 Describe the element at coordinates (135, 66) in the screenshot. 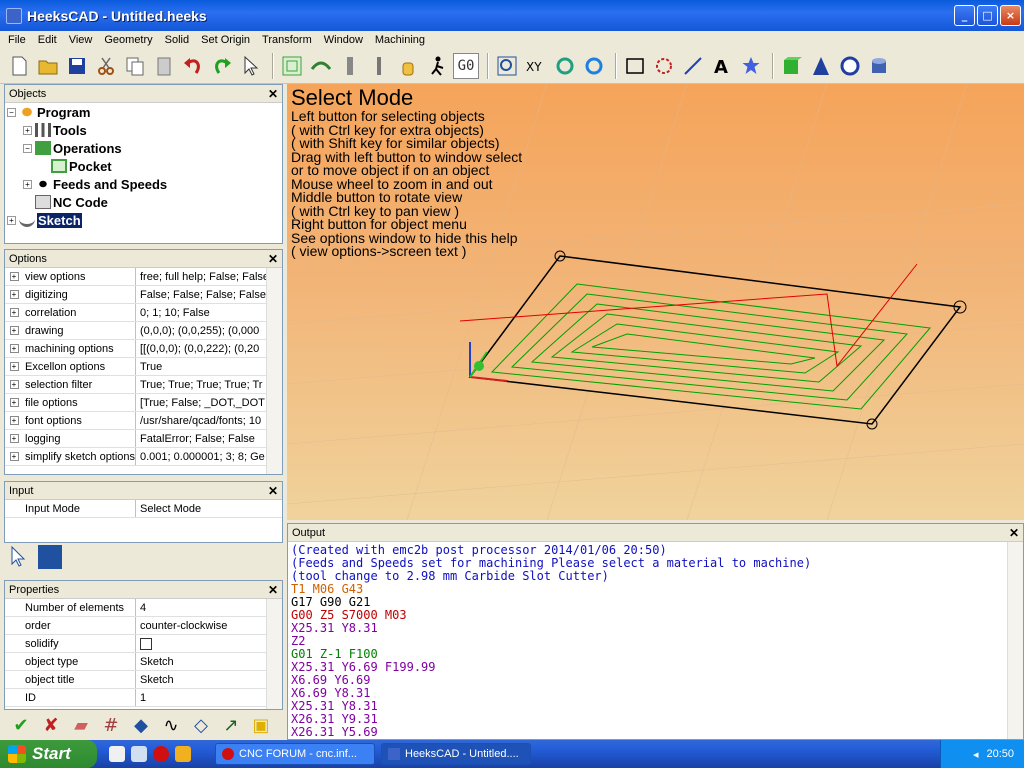

I see `copy-icon` at that location.